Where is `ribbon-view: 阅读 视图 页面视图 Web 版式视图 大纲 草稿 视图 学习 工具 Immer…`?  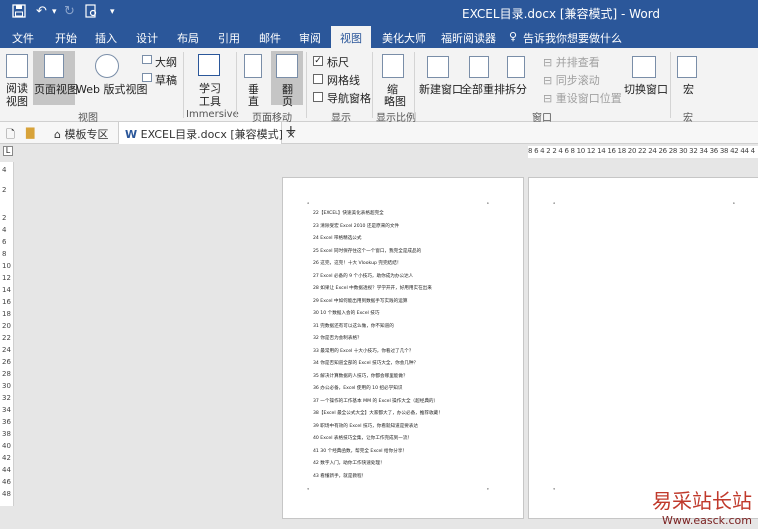 ribbon-view: 阅读 视图 页面视图 Web 版式视图 大纲 草稿 视图 学习 工具 Immer… is located at coordinates (379, 86).